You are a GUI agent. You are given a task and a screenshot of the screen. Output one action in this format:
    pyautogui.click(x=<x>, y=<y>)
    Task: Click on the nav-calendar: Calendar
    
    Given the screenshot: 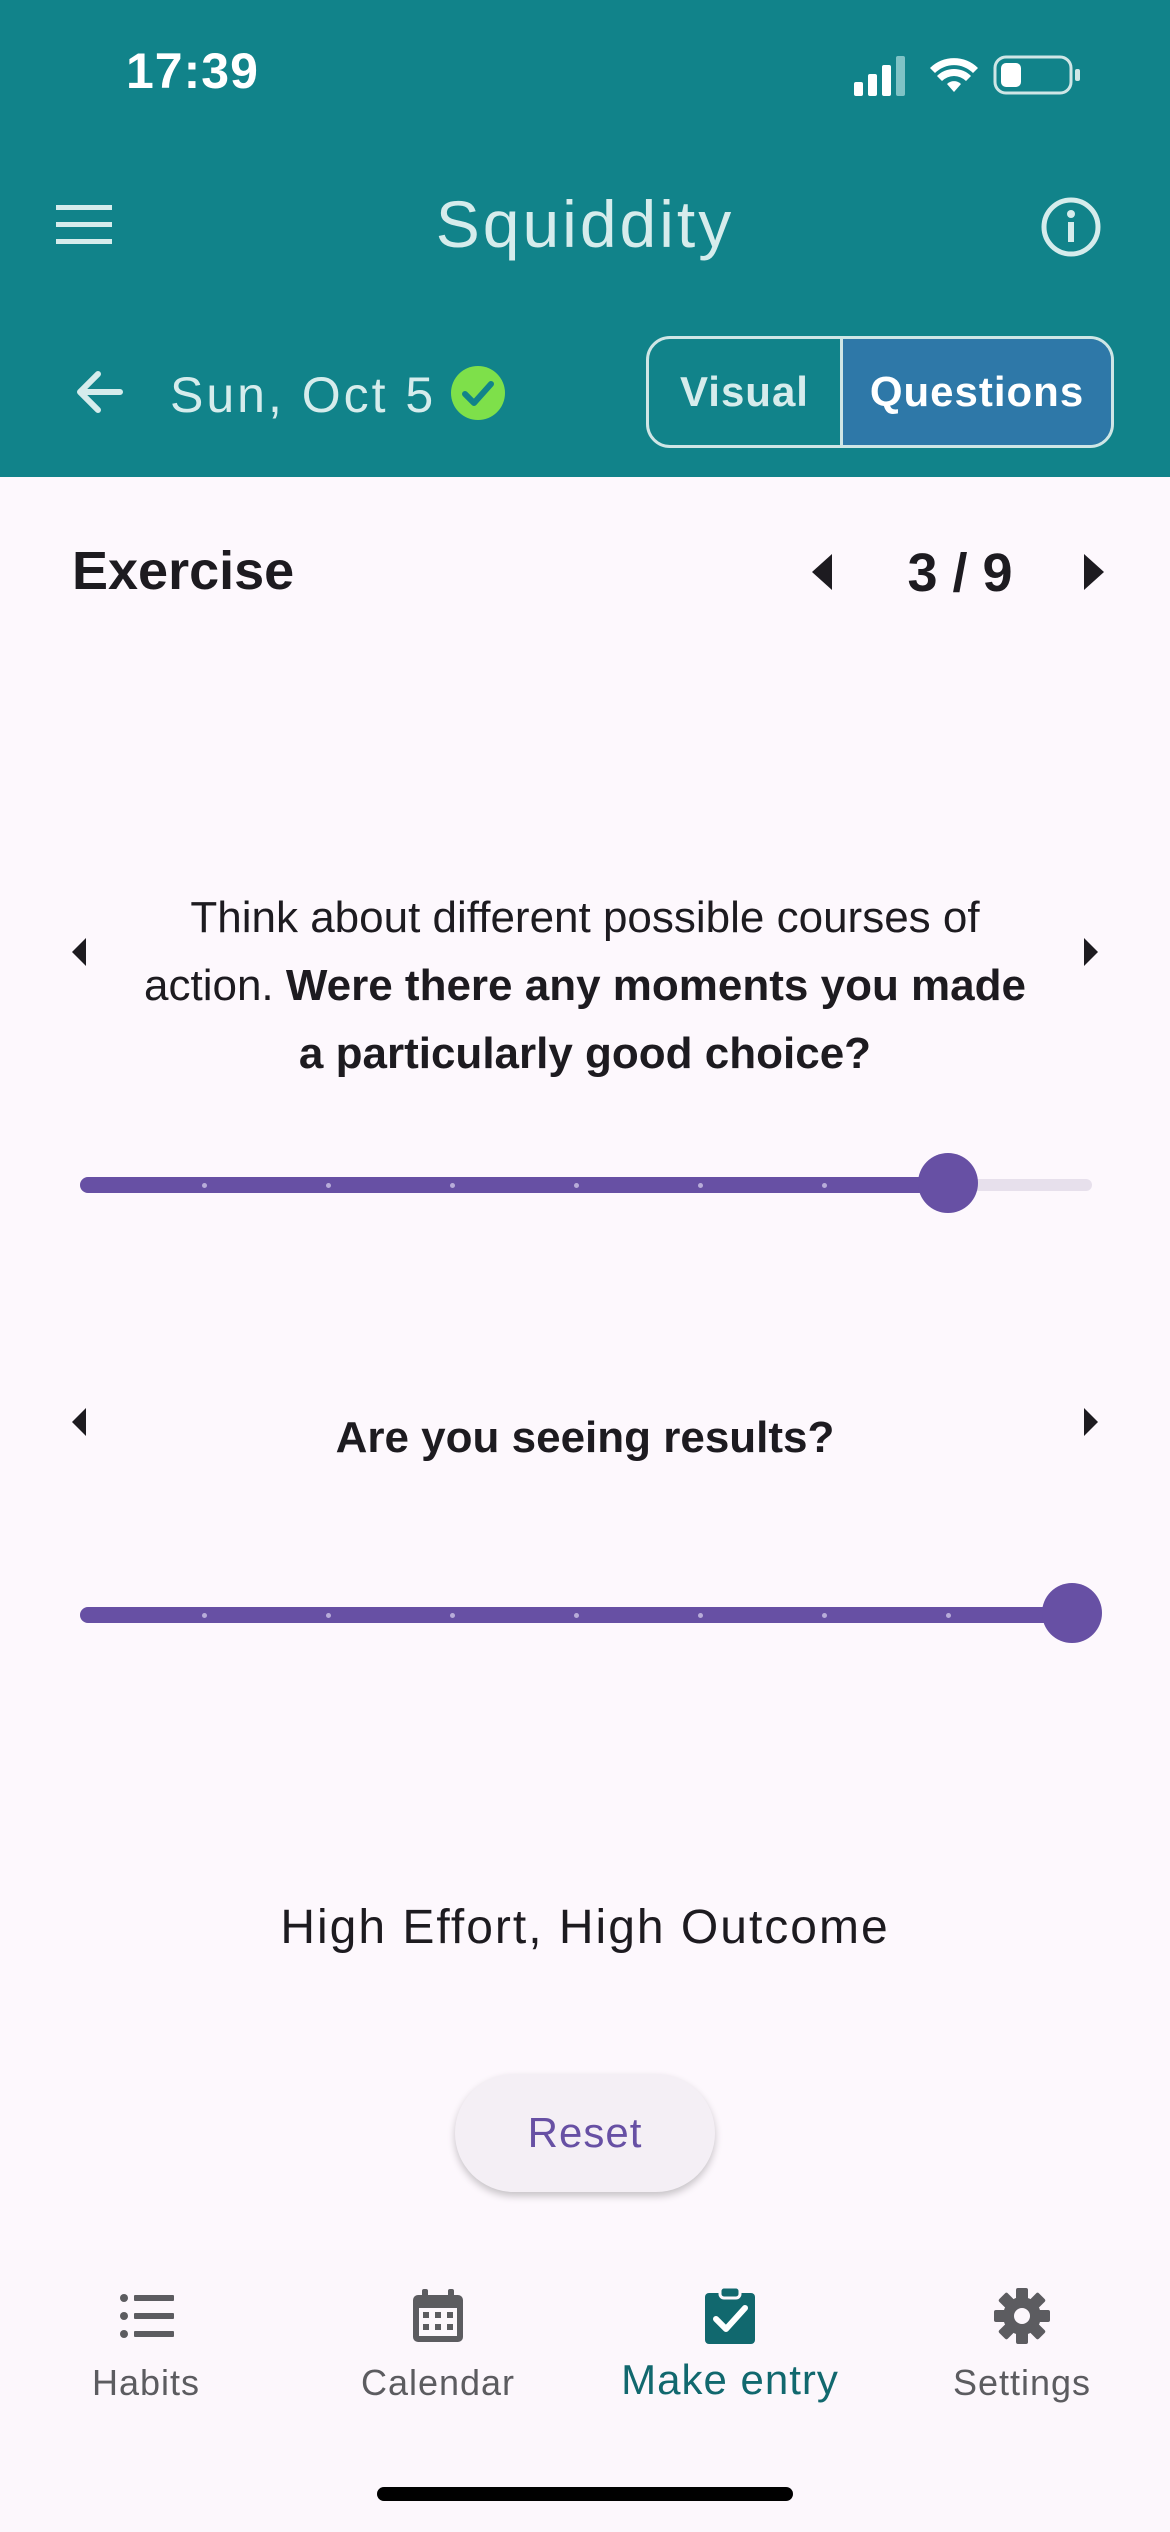 What is the action you would take?
    pyautogui.click(x=438, y=2355)
    